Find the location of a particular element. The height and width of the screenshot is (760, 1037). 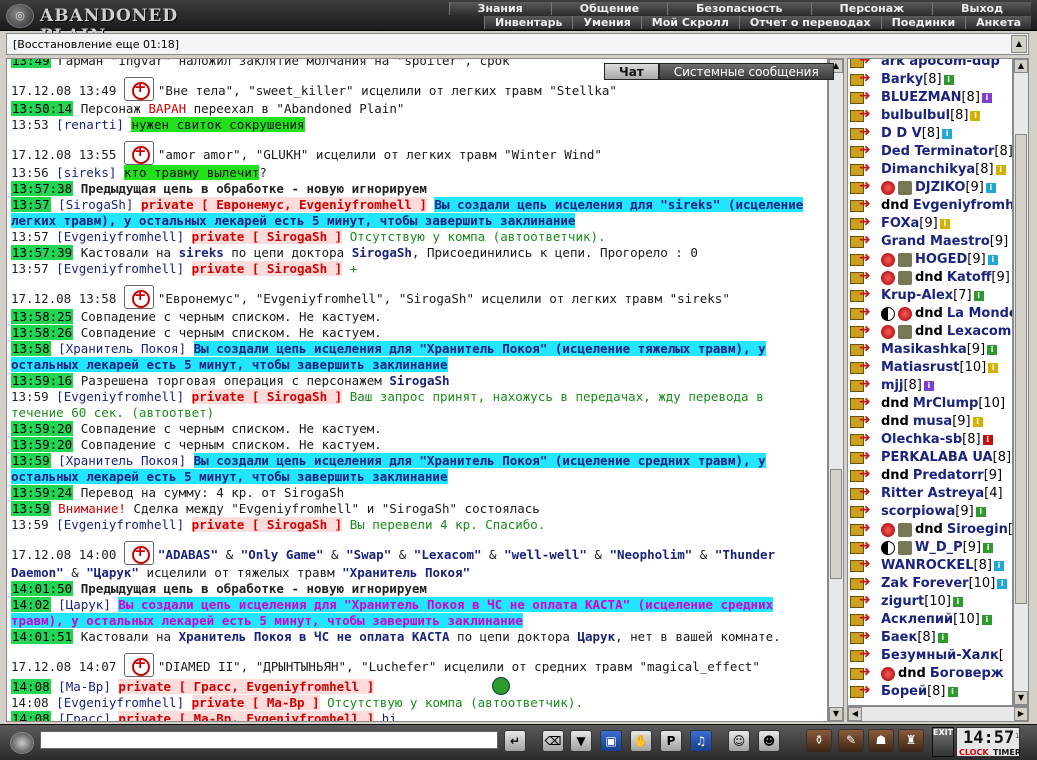

user-list-item: Olechka-sb[8]i is located at coordinates (931, 439).